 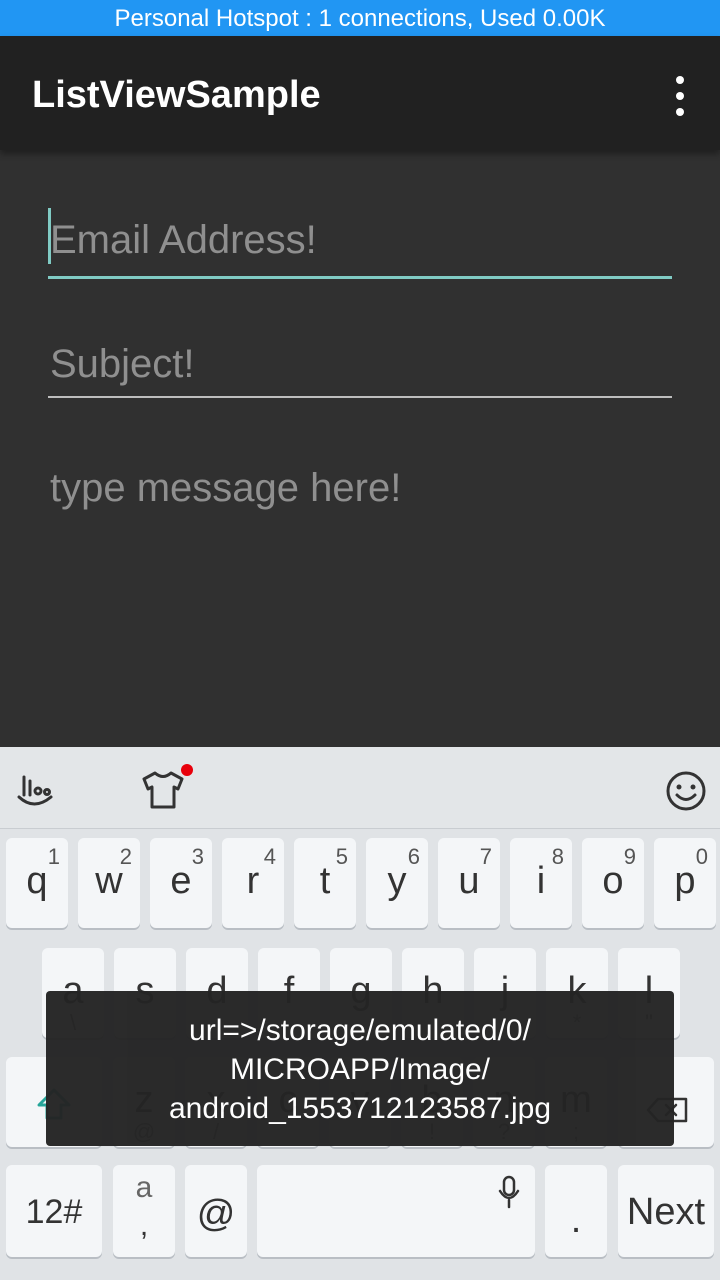 What do you see at coordinates (253, 883) in the screenshot?
I see `key-r: r4` at bounding box center [253, 883].